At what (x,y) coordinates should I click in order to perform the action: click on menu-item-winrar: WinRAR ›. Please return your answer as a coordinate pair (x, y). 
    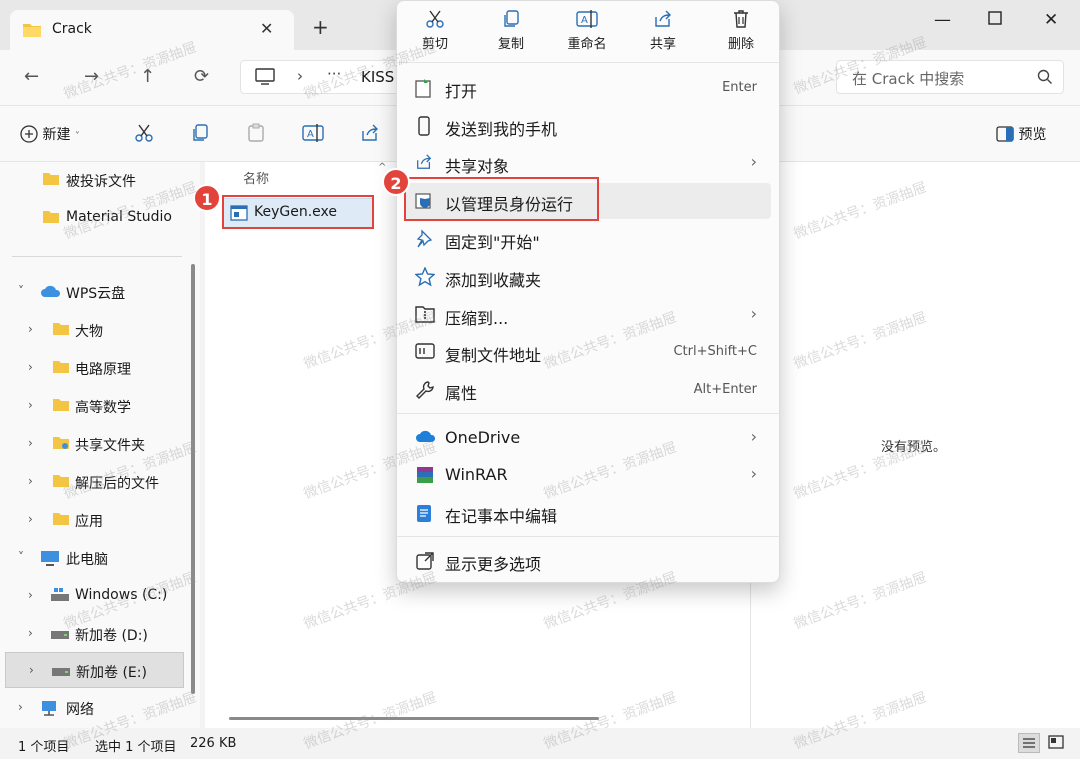
    Looking at the image, I should click on (588, 475).